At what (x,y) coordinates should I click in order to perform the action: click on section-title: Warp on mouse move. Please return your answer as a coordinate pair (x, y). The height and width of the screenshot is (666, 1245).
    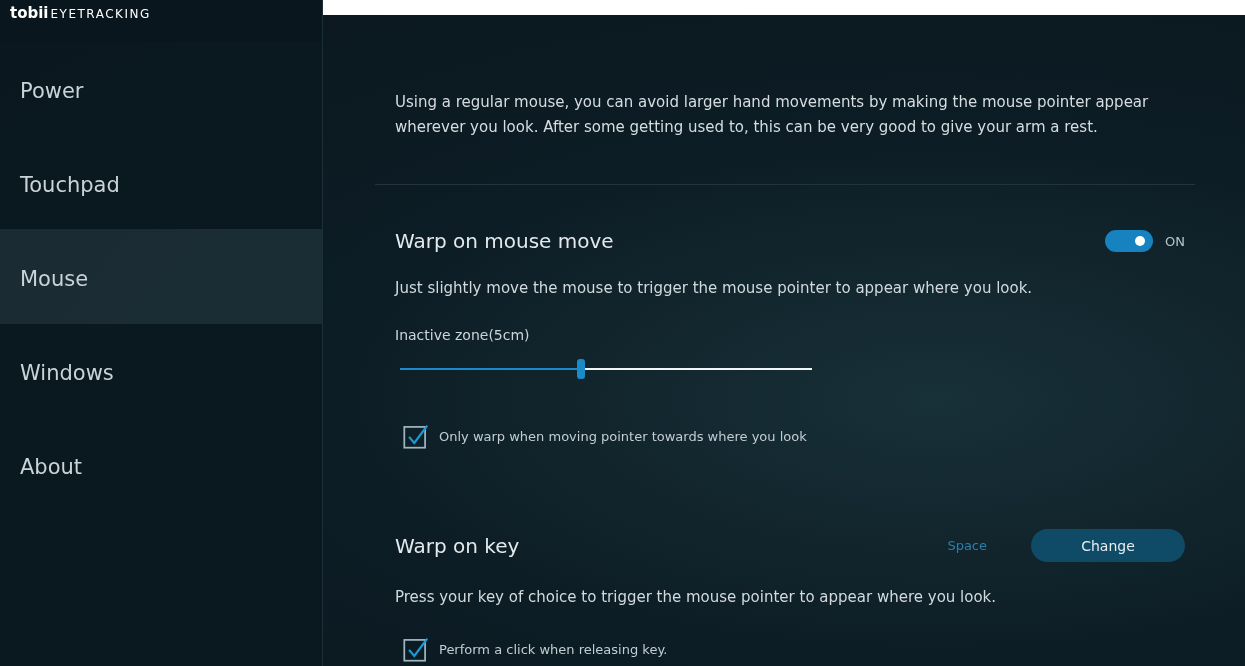
    Looking at the image, I should click on (504, 241).